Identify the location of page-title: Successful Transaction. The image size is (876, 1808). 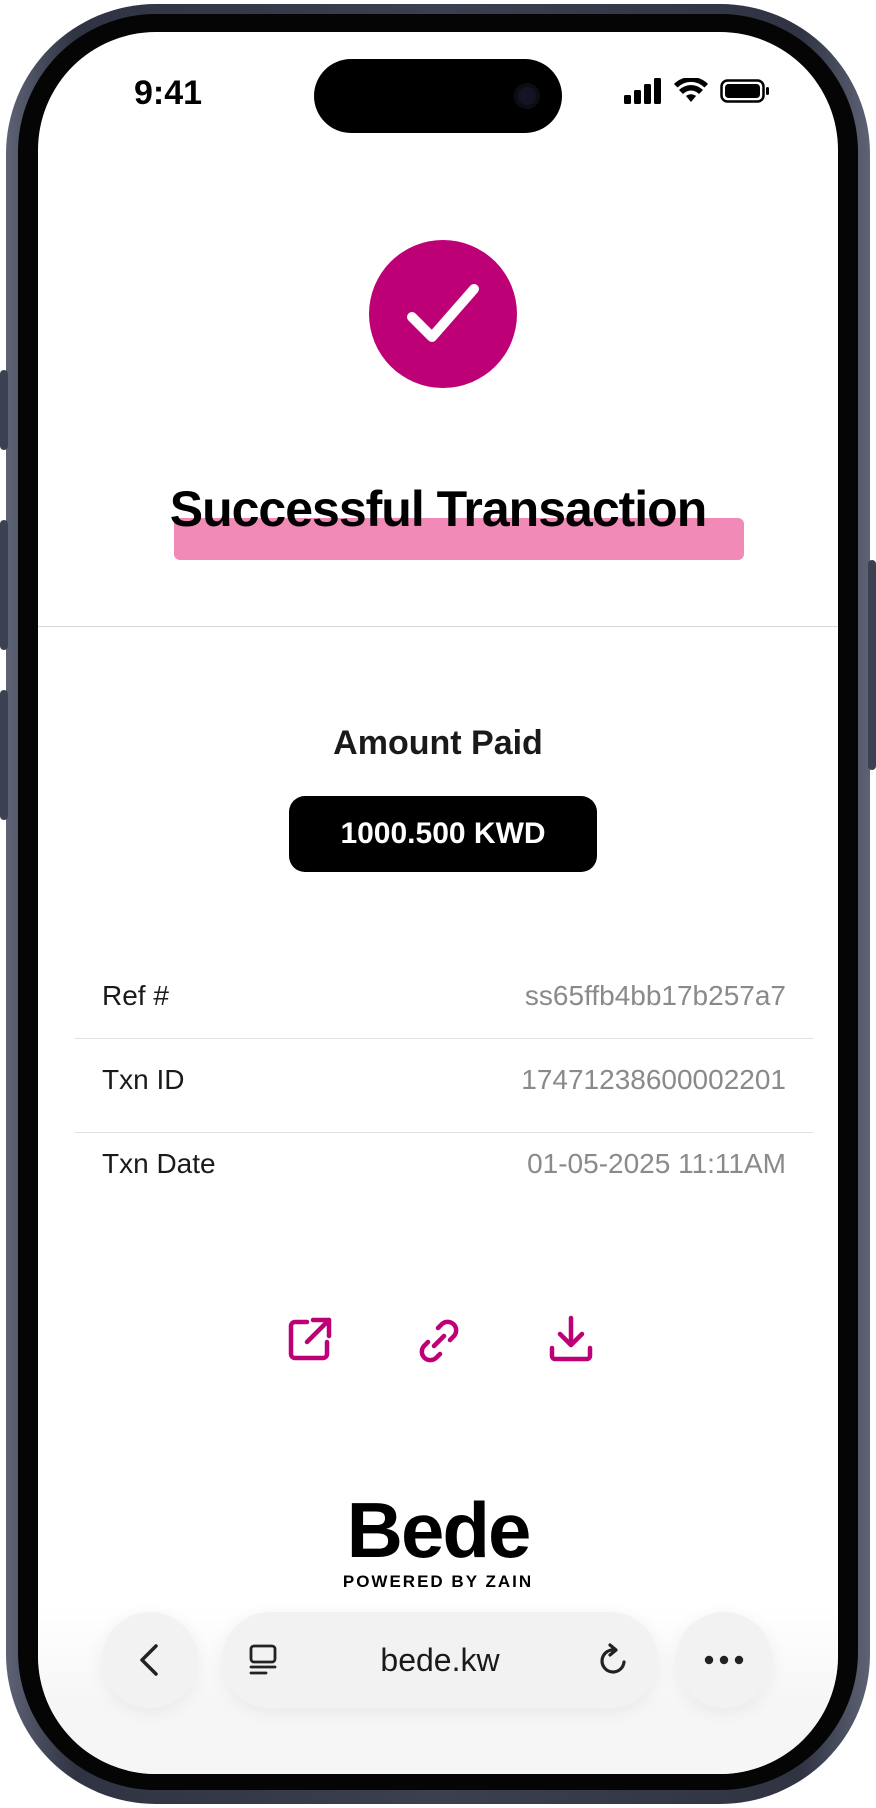
(438, 509).